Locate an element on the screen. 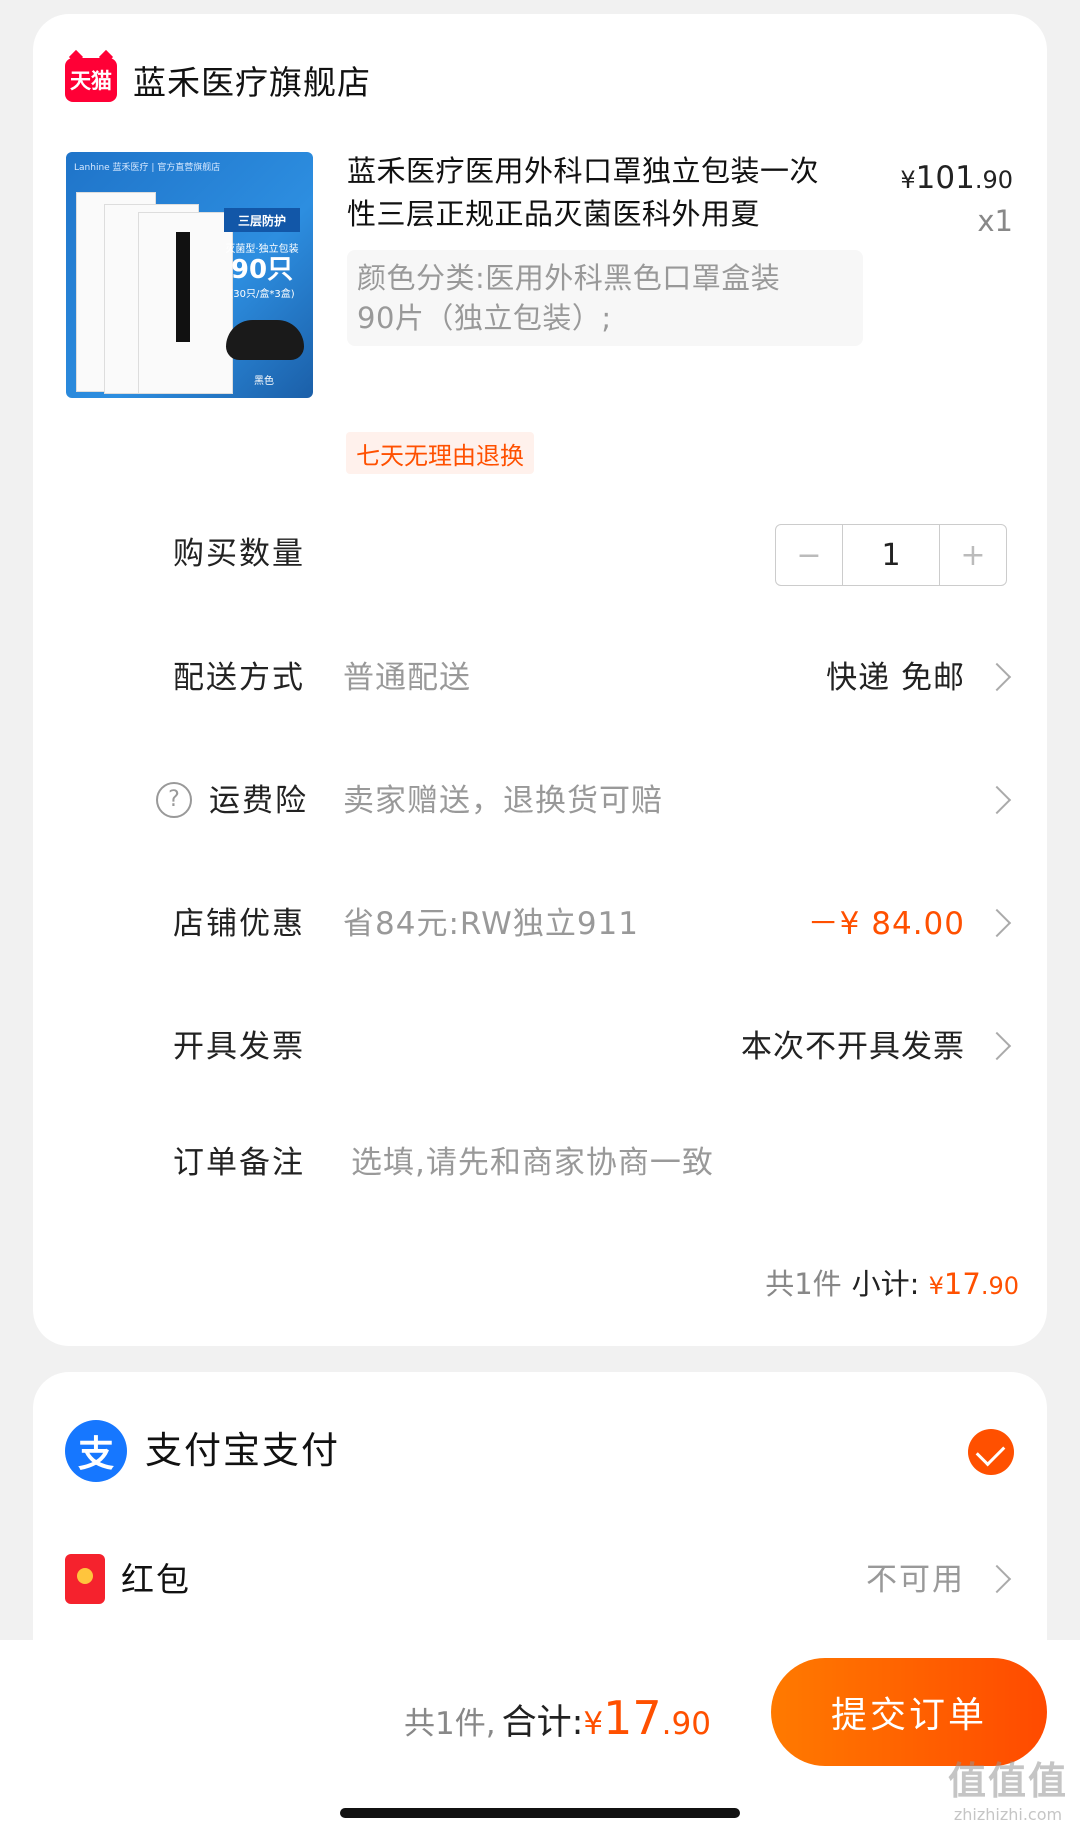  total-amount: ¥17.90 is located at coordinates (647, 1718).